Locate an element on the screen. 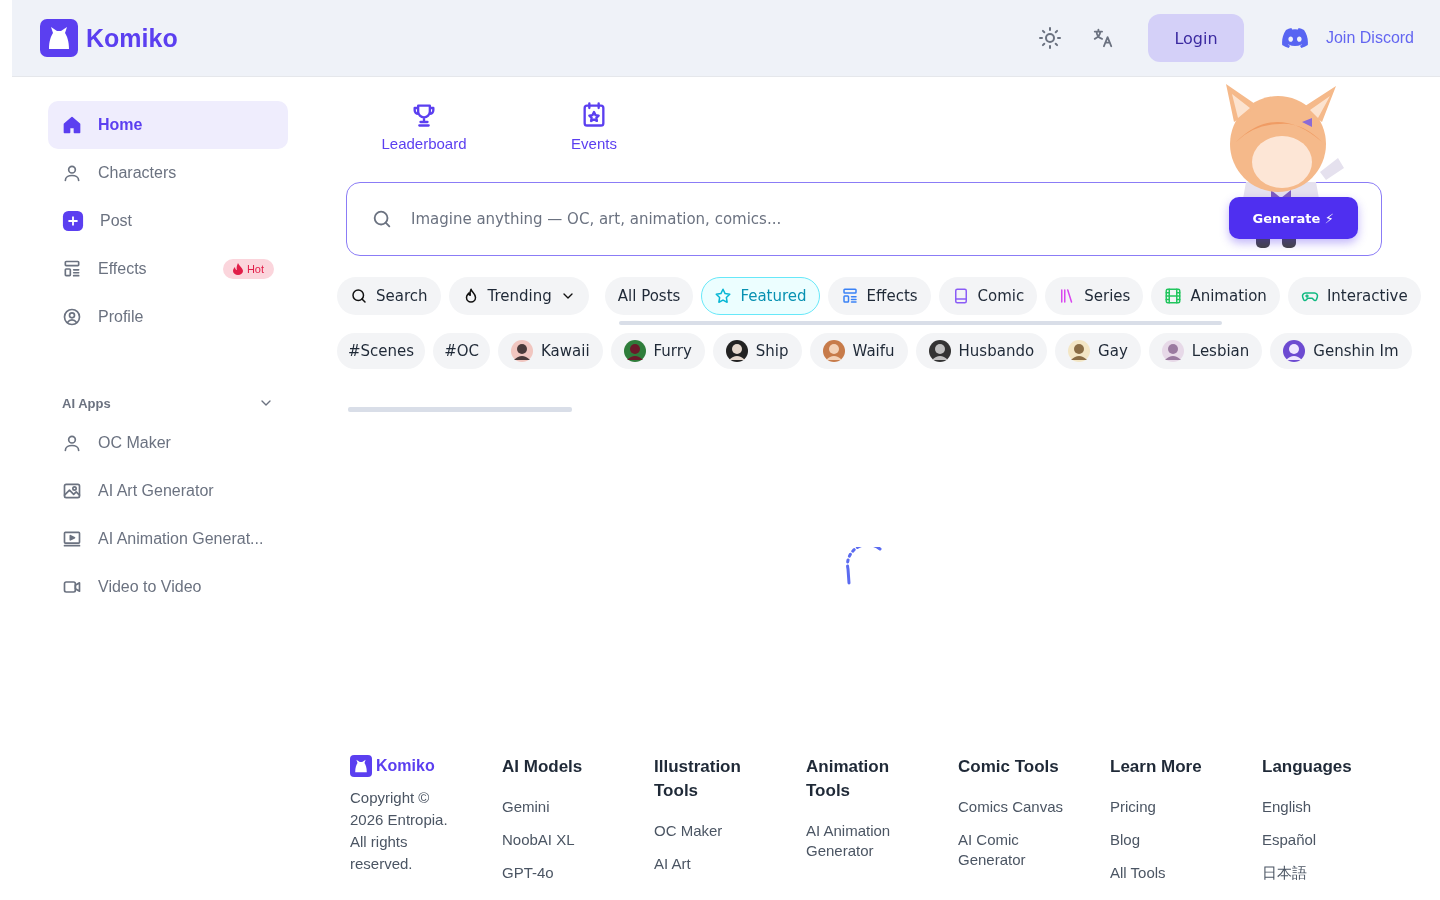 This screenshot has height=900, width=1440. footer-heading: Illustration Tools is located at coordinates (698, 779).